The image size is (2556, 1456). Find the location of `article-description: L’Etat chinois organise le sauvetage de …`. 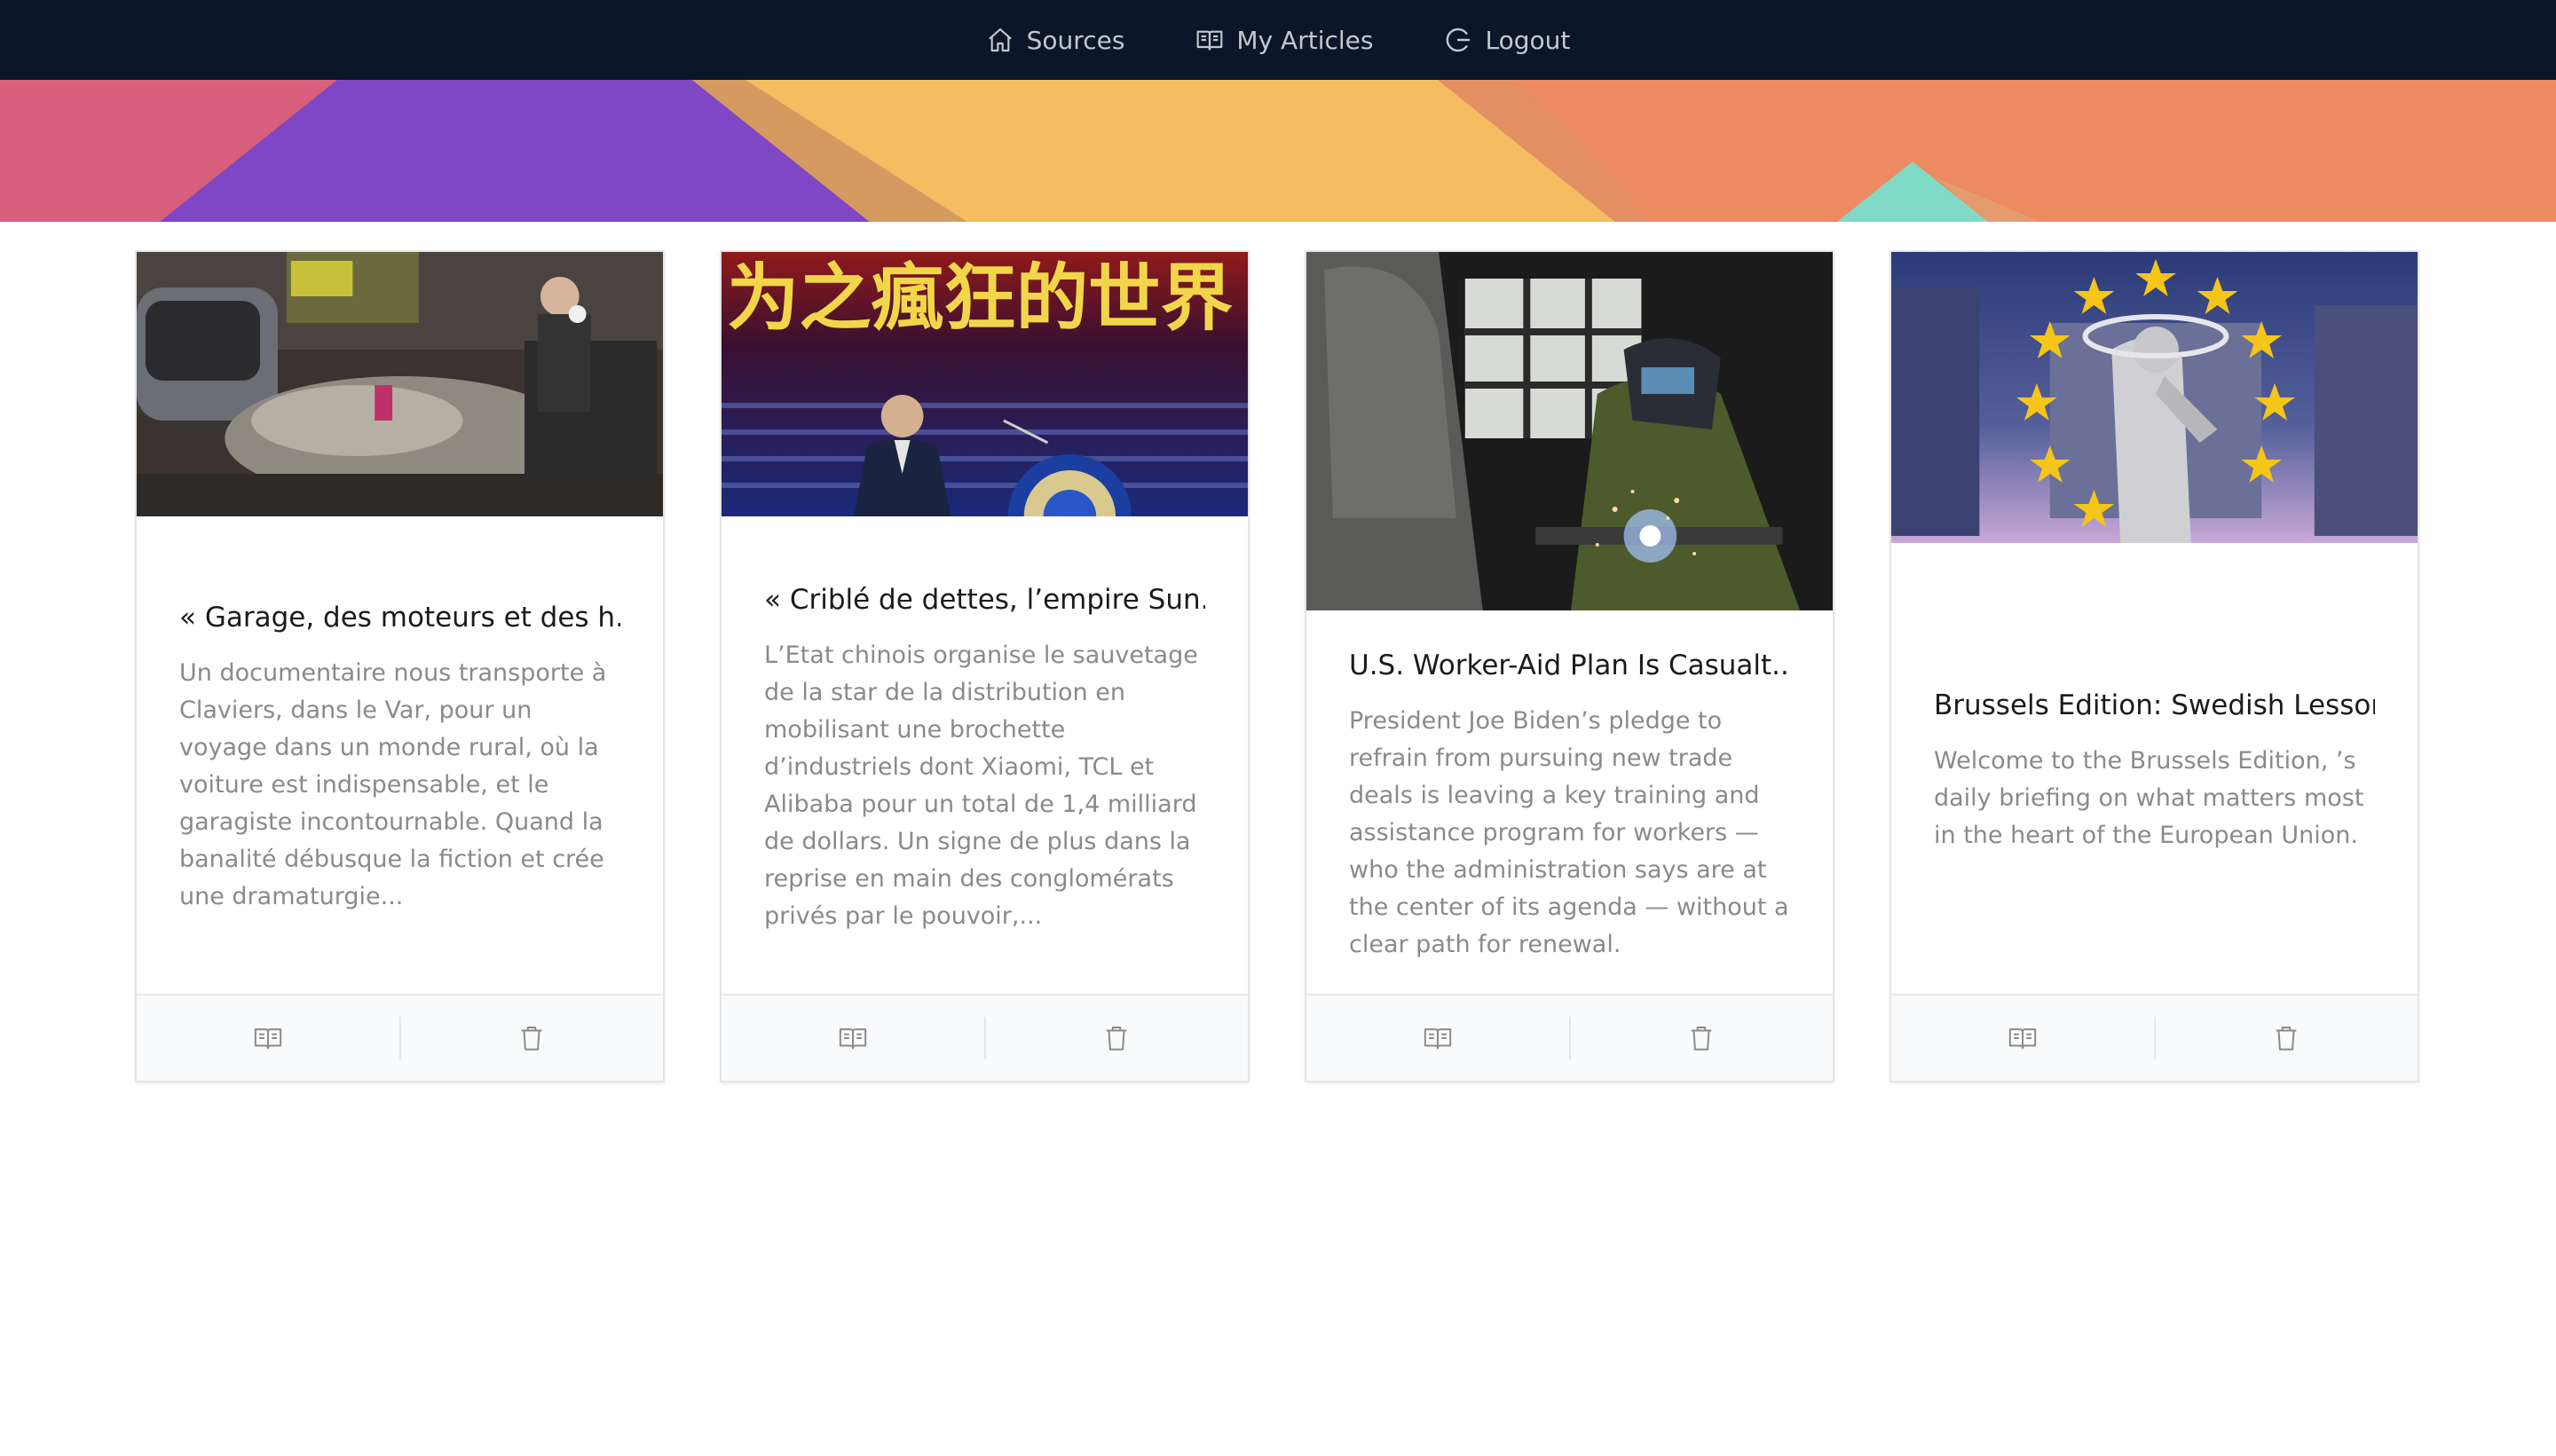

article-description: L’Etat chinois organise le sauvetage de … is located at coordinates (981, 785).